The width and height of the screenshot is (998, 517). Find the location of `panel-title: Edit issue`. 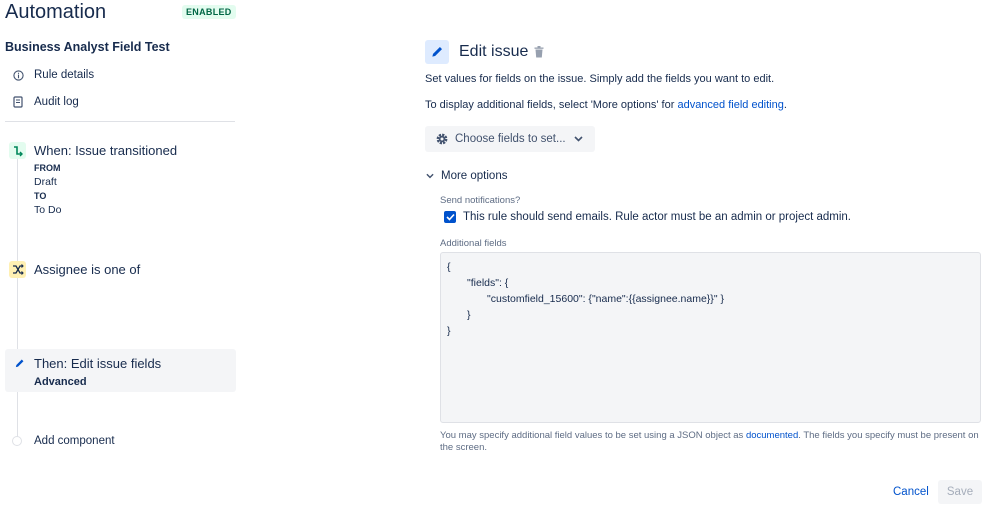

panel-title: Edit issue is located at coordinates (494, 51).